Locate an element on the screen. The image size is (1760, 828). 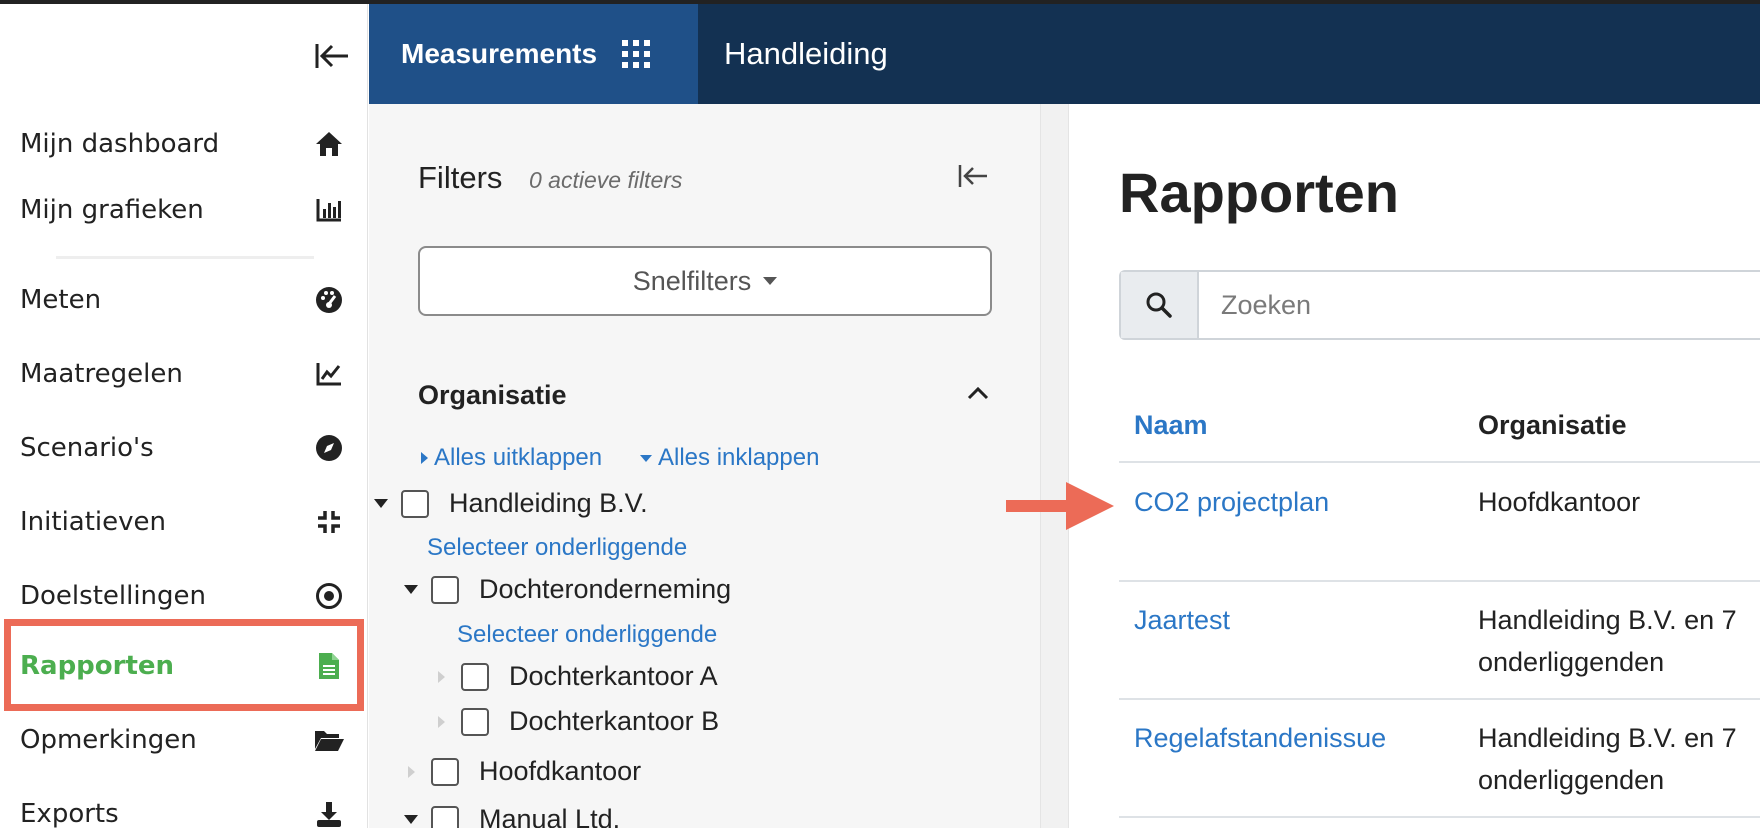
line-chart-icon is located at coordinates (329, 374).